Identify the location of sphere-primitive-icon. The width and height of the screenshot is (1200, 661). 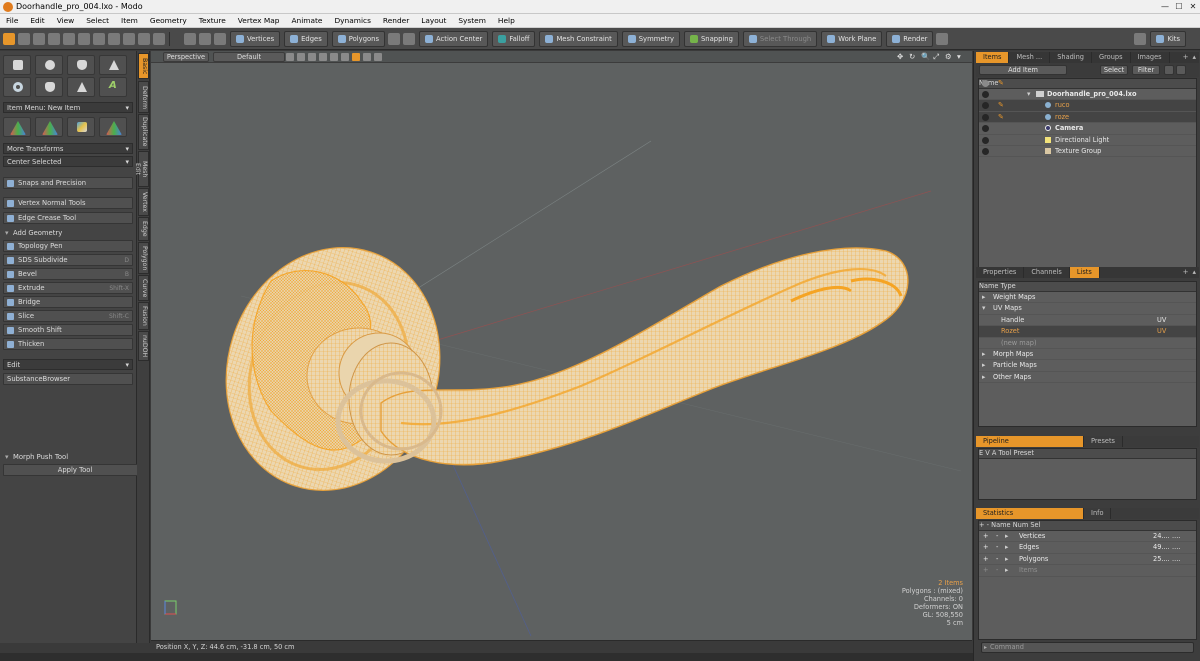
(49, 65).